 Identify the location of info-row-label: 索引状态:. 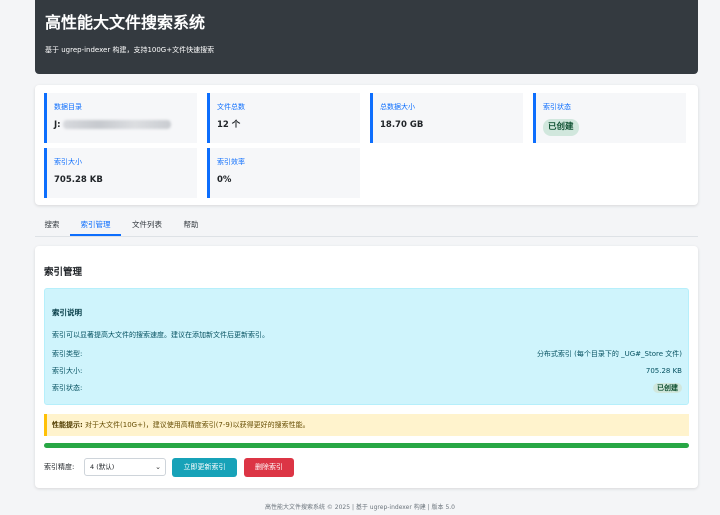
(67, 388).